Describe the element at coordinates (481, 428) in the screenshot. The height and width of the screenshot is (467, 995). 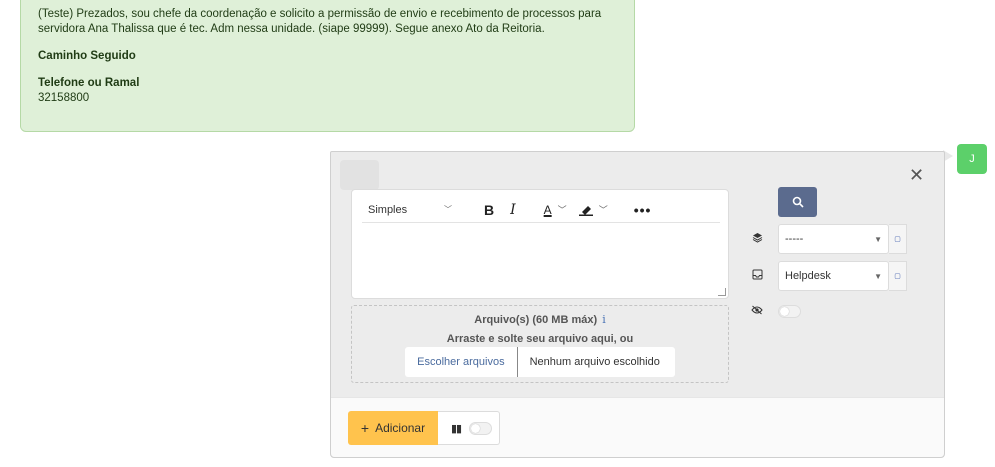
I see `pause-toggle` at that location.